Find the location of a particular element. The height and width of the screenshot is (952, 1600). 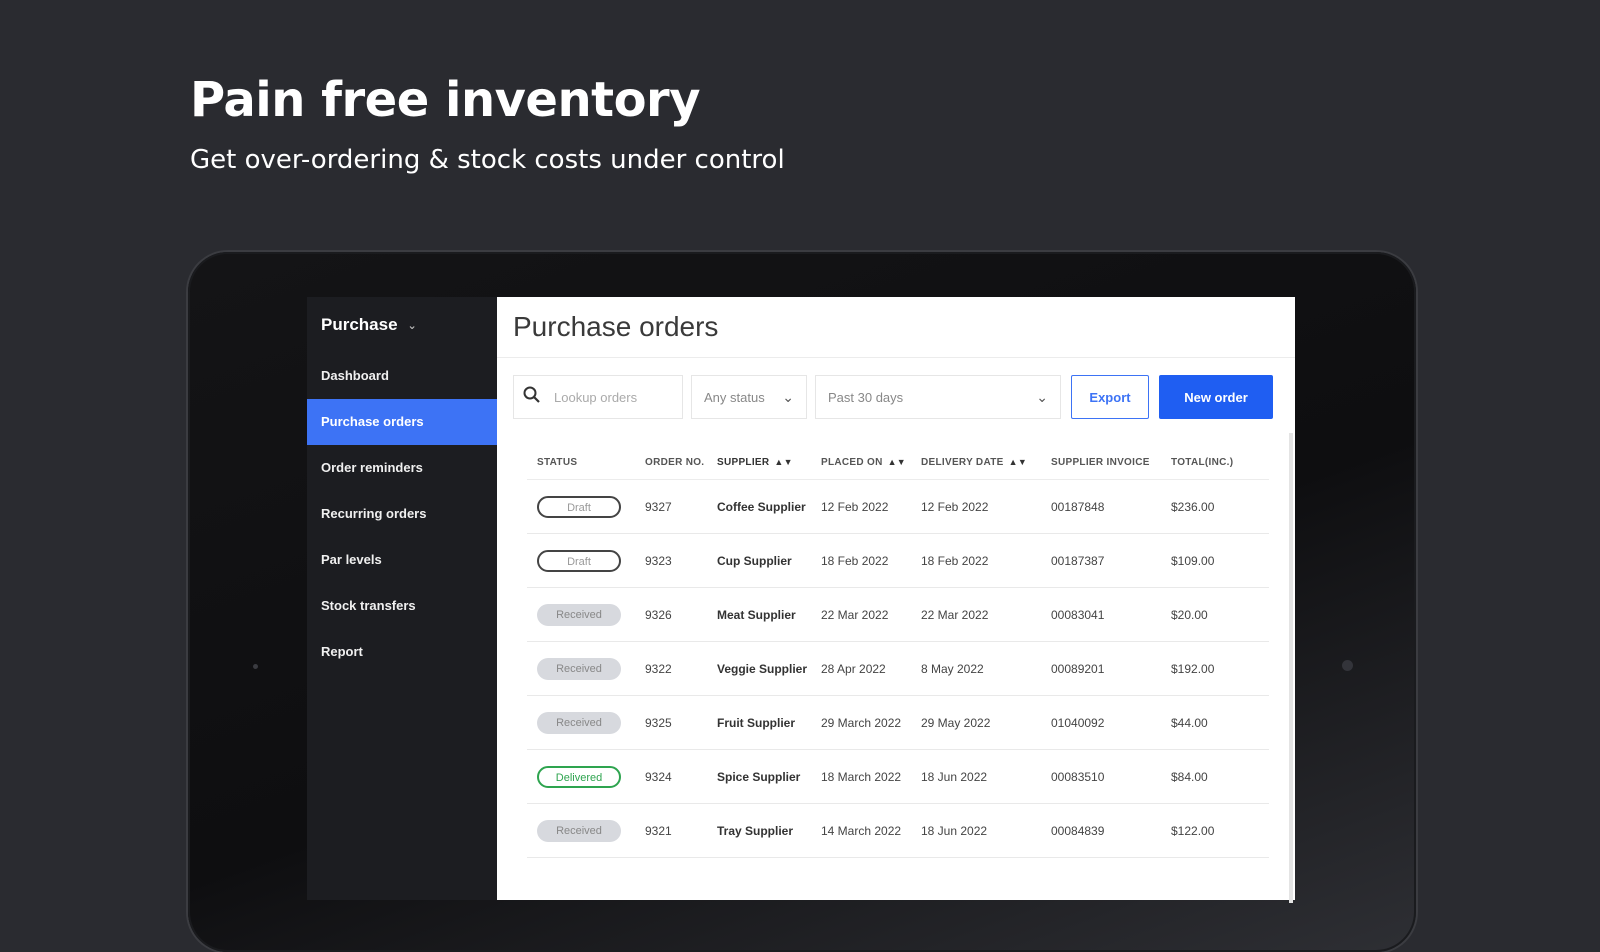

placed-on-cell: 14 March 2022 is located at coordinates (861, 830).